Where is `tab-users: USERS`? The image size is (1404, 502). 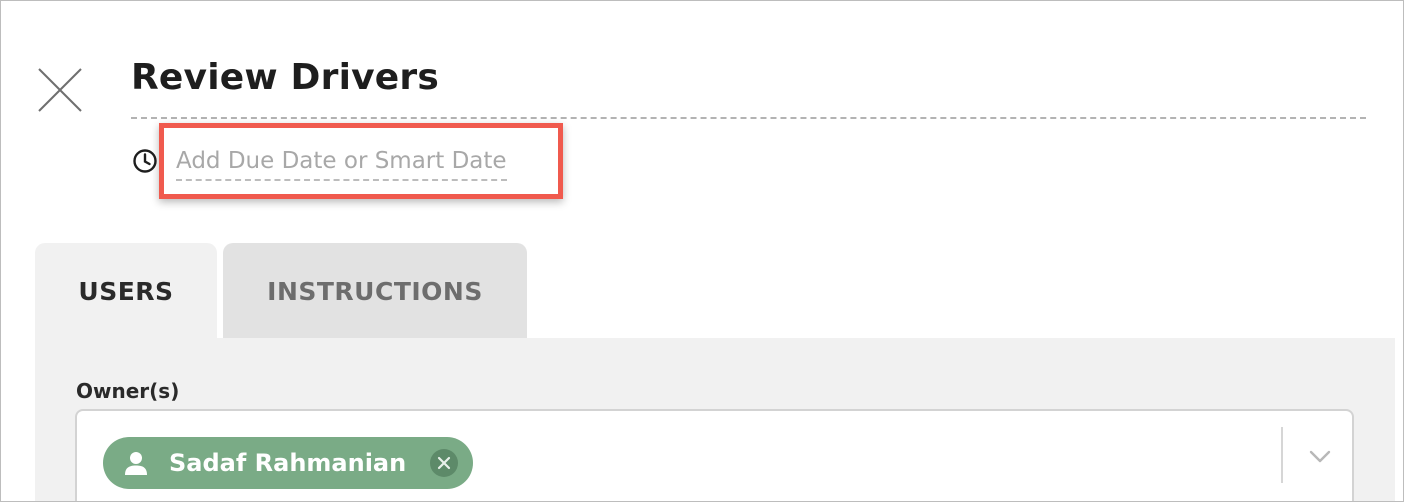
tab-users: USERS is located at coordinates (126, 291).